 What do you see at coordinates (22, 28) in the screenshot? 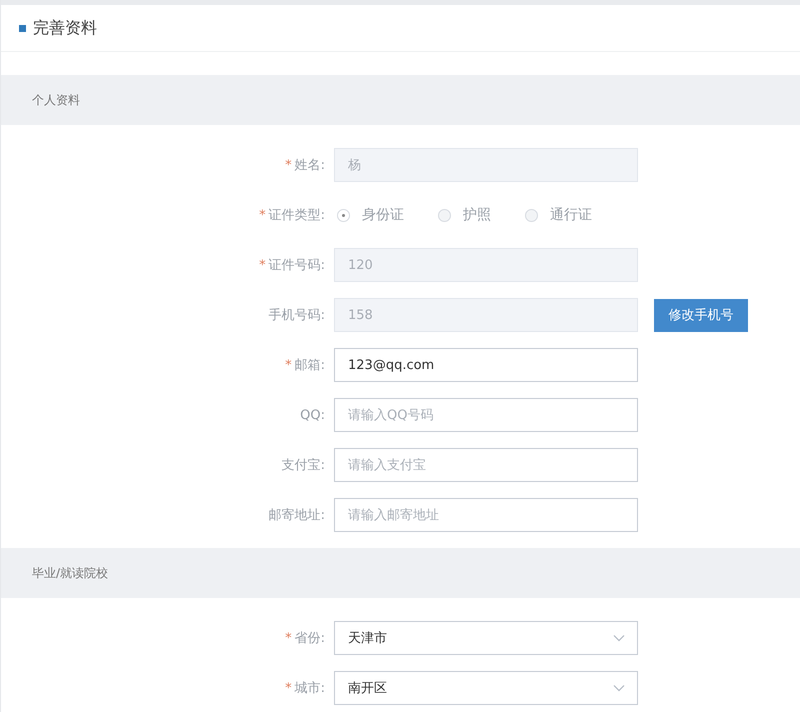
I see `square-icon` at bounding box center [22, 28].